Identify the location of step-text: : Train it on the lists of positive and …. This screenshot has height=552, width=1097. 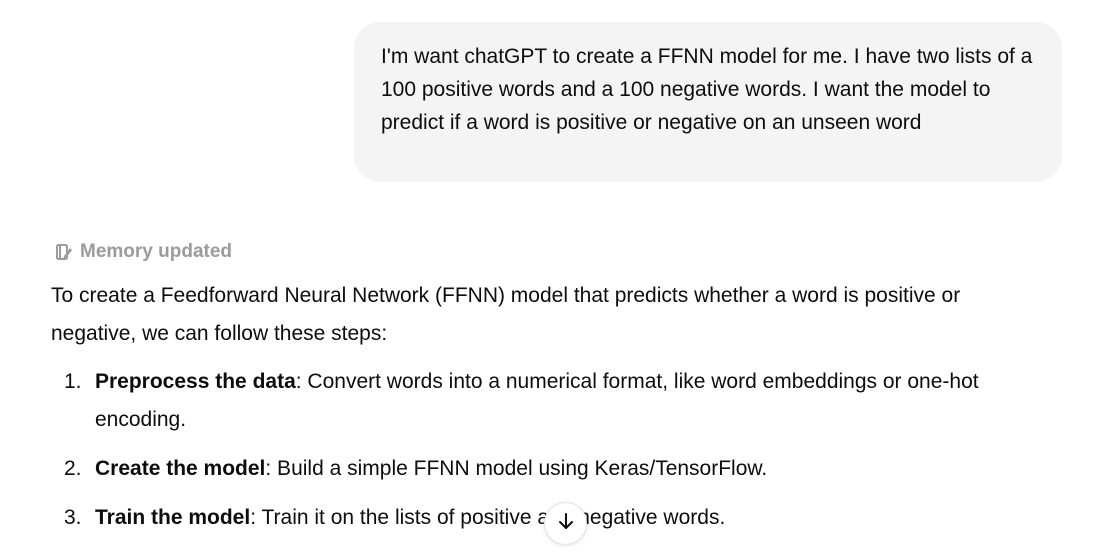
(488, 517).